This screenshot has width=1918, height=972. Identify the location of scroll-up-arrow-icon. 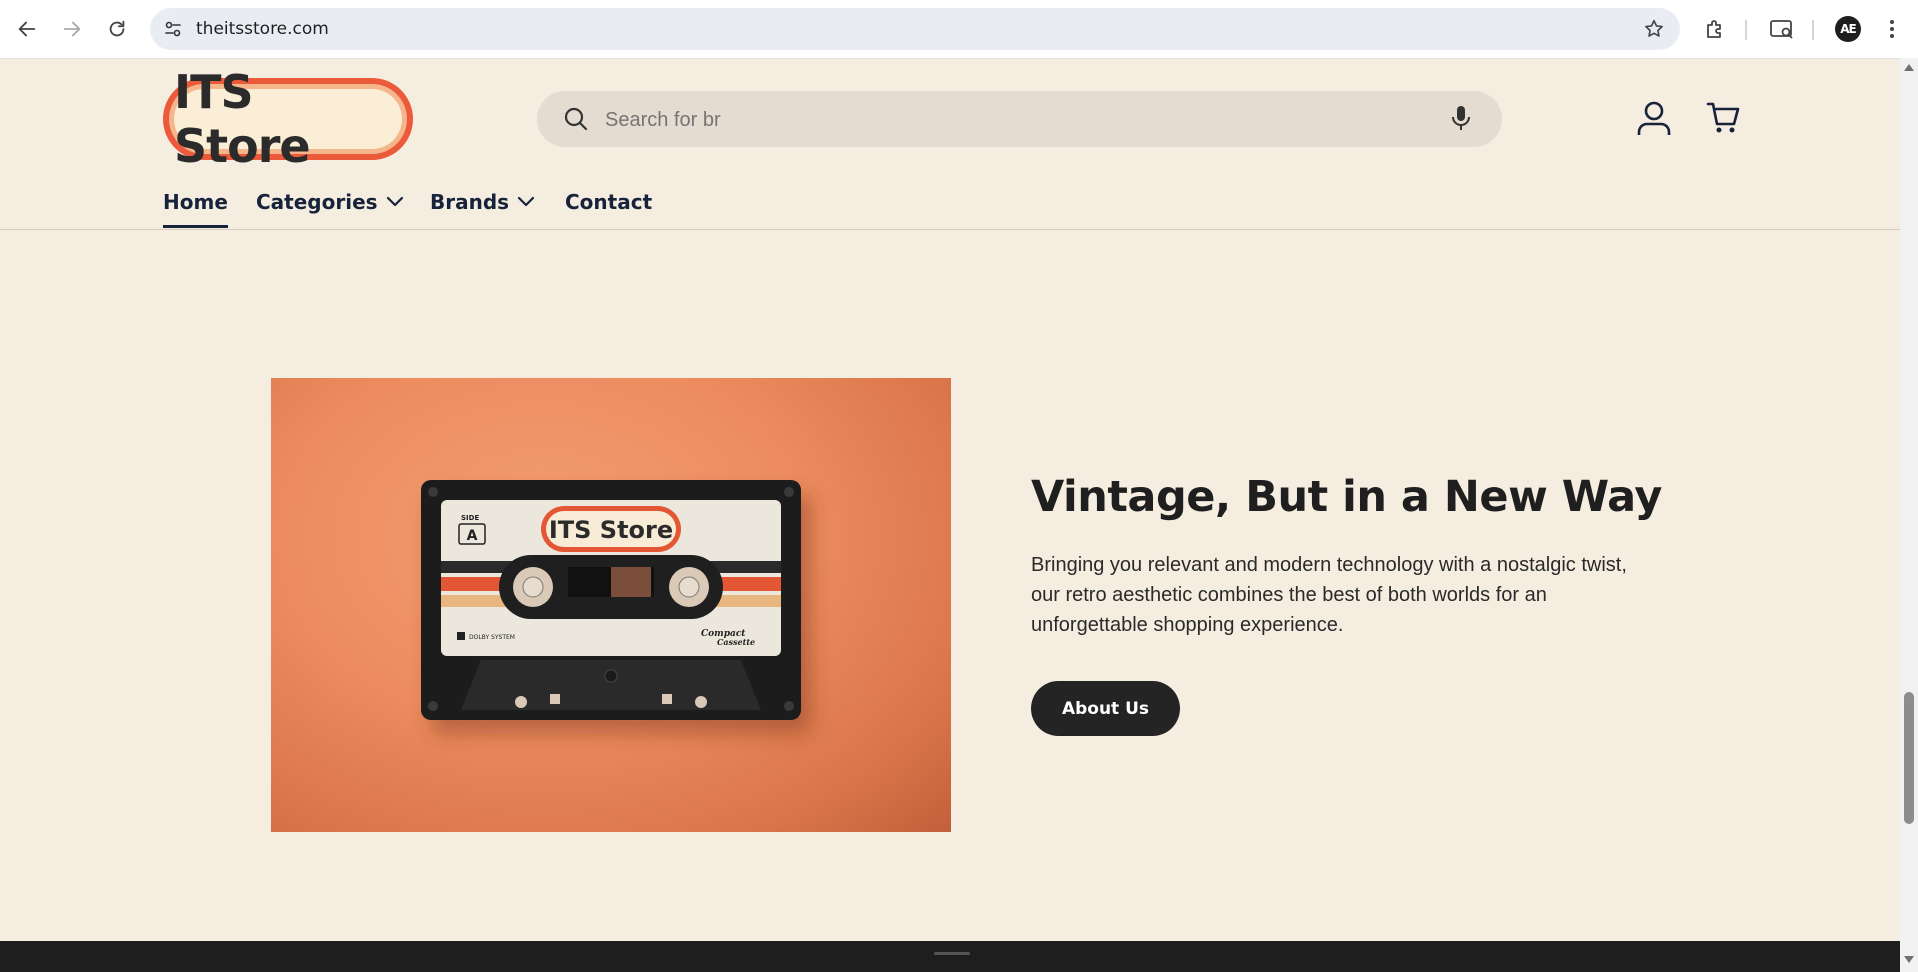
(1909, 67).